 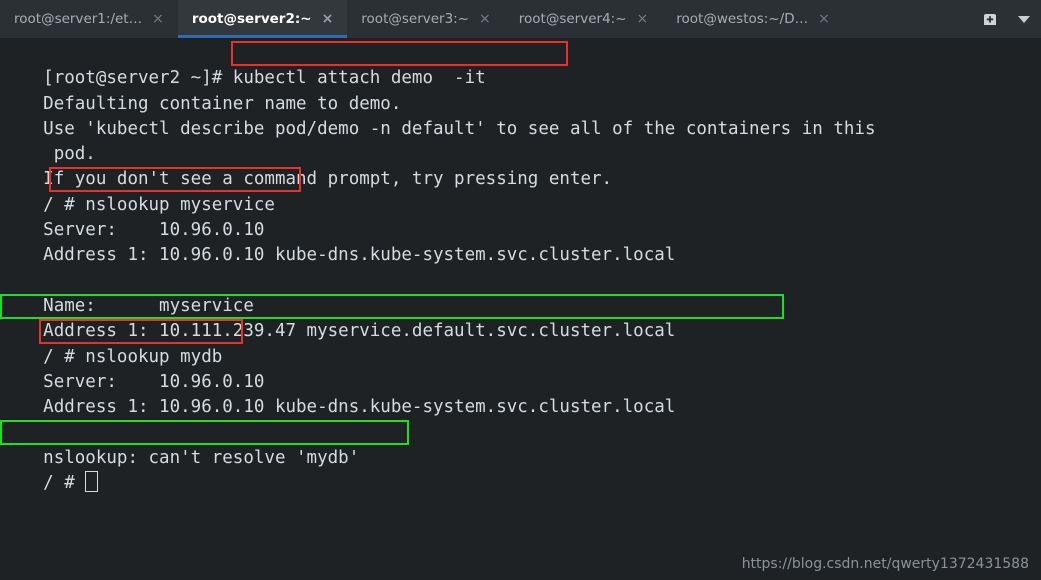 What do you see at coordinates (392, 306) in the screenshot?
I see `highlight-box-myservice-address` at bounding box center [392, 306].